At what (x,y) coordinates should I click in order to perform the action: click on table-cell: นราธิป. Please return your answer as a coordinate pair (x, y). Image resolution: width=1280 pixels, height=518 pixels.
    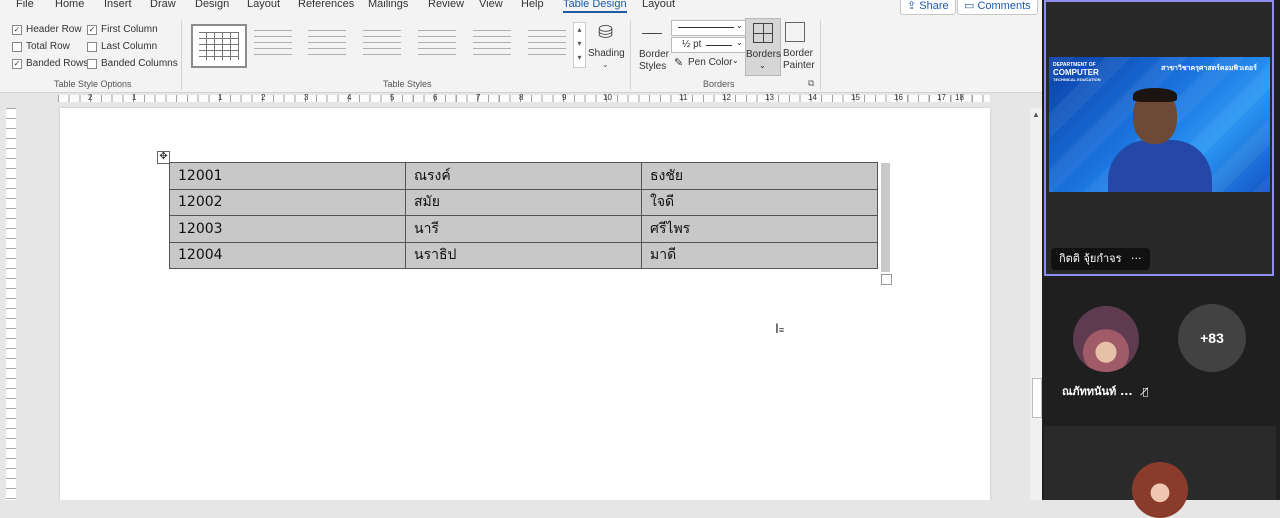
    Looking at the image, I should click on (523, 255).